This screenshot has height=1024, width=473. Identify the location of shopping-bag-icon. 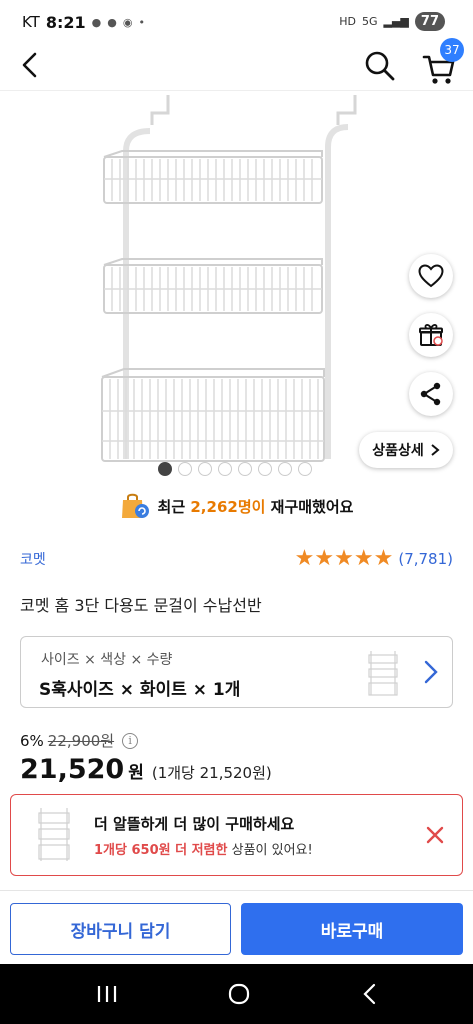
(135, 505).